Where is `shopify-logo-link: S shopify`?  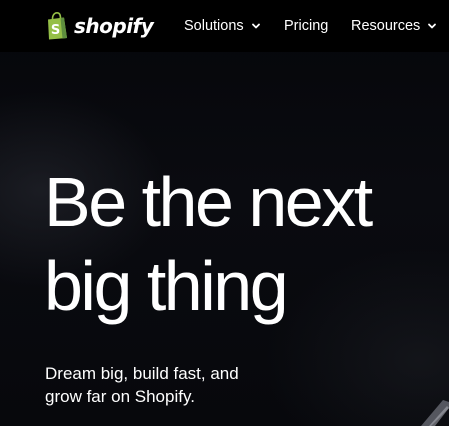 shopify-logo-link: S shopify is located at coordinates (99, 26).